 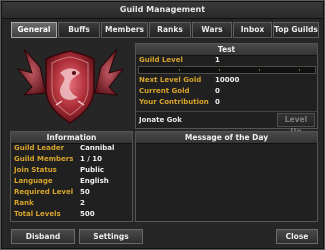 I want to click on settings-button: Settings, so click(x=111, y=236).